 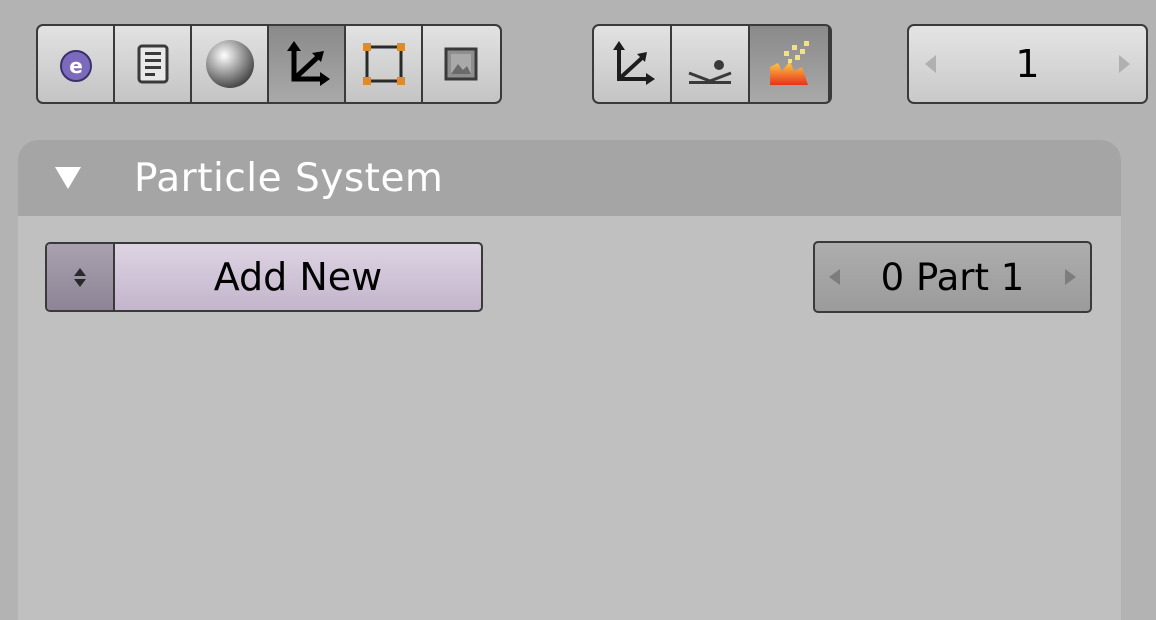 What do you see at coordinates (80, 282) in the screenshot?
I see `down-arrow-icon` at bounding box center [80, 282].